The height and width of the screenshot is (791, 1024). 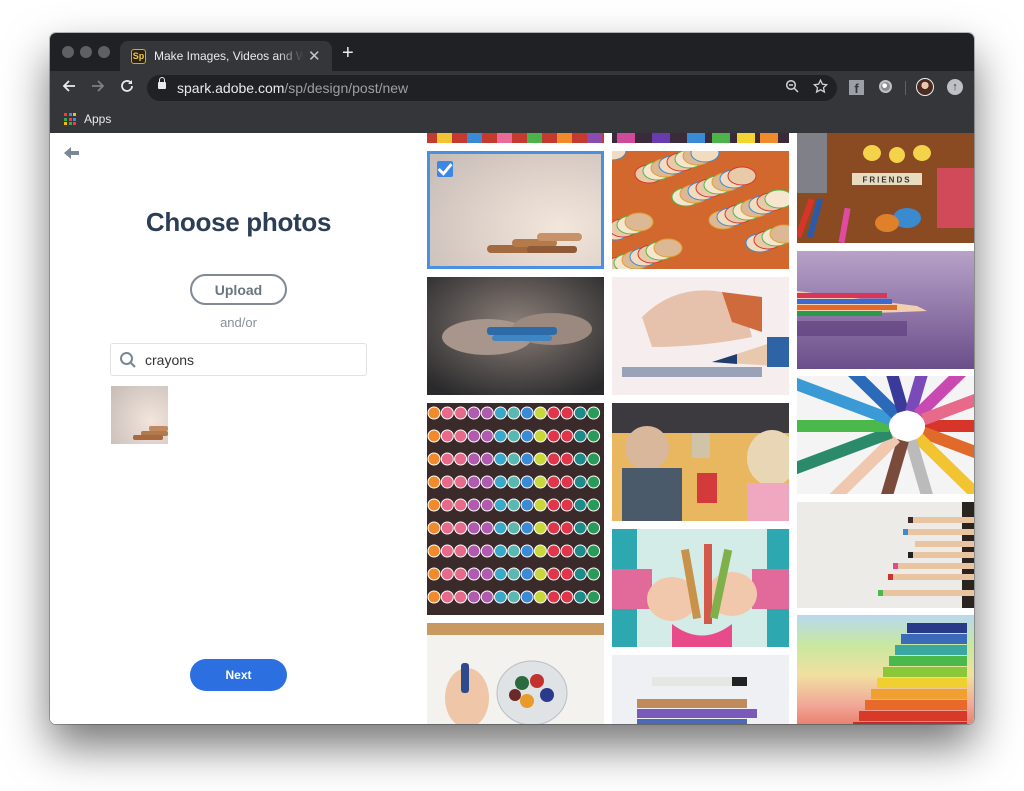 I want to click on next-button: Next, so click(x=238, y=675).